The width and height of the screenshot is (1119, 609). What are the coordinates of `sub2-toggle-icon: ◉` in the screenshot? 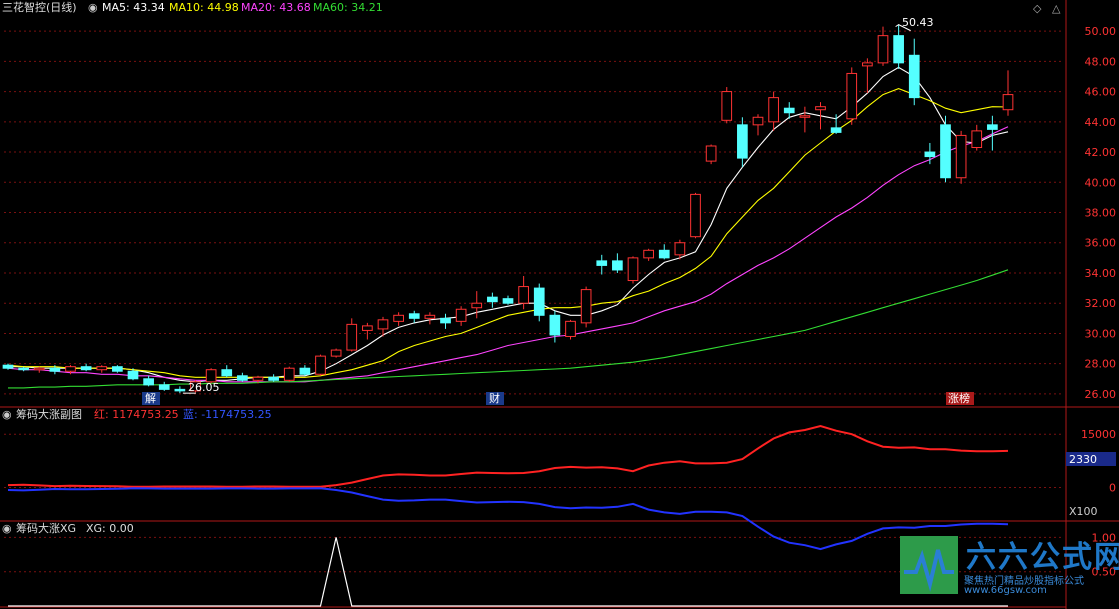 It's located at (7, 528).